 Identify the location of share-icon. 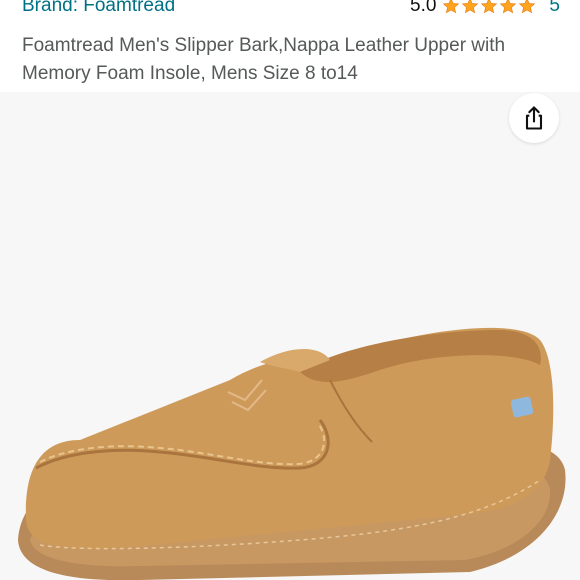
(534, 118).